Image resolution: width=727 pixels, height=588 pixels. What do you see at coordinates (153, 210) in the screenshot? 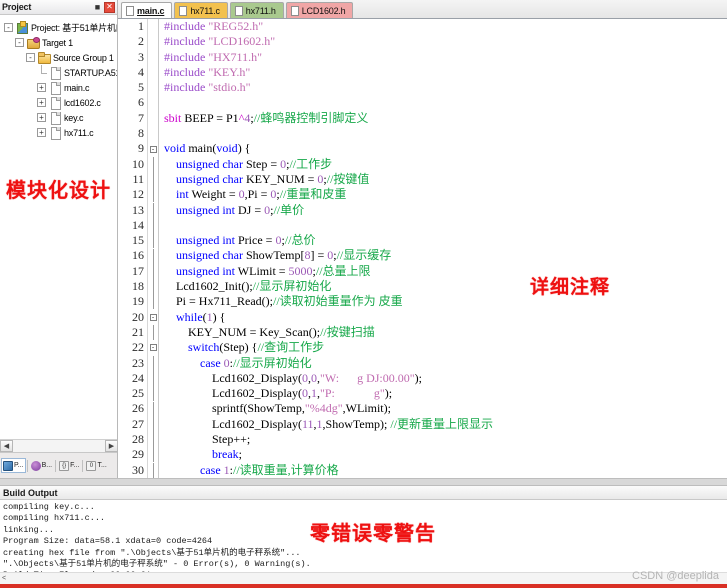
I see `fold-guide-line` at bounding box center [153, 210].